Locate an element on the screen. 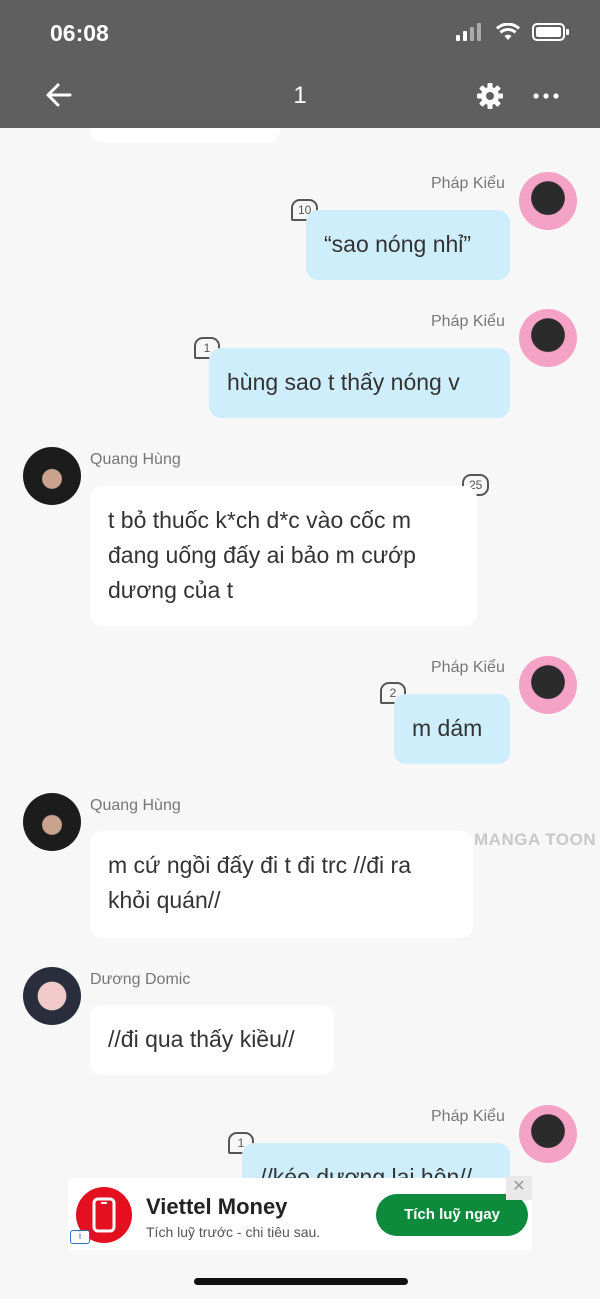 This screenshot has height=1299, width=600. home-indicator is located at coordinates (301, 1281).